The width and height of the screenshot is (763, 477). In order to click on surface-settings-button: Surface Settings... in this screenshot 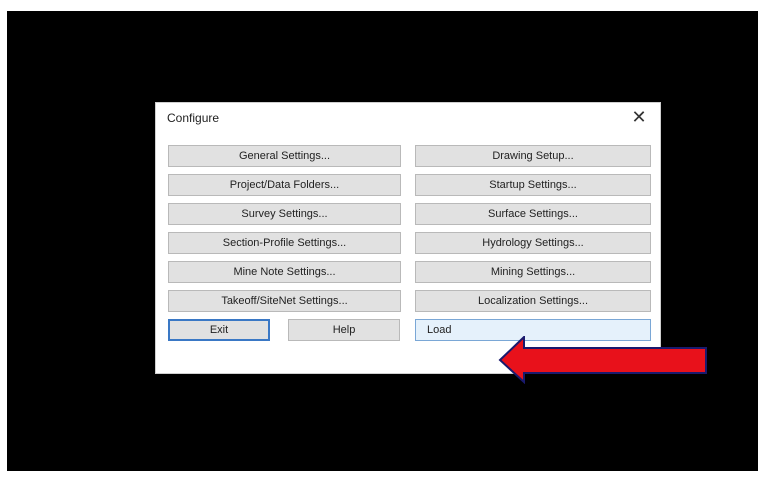, I will do `click(533, 214)`.